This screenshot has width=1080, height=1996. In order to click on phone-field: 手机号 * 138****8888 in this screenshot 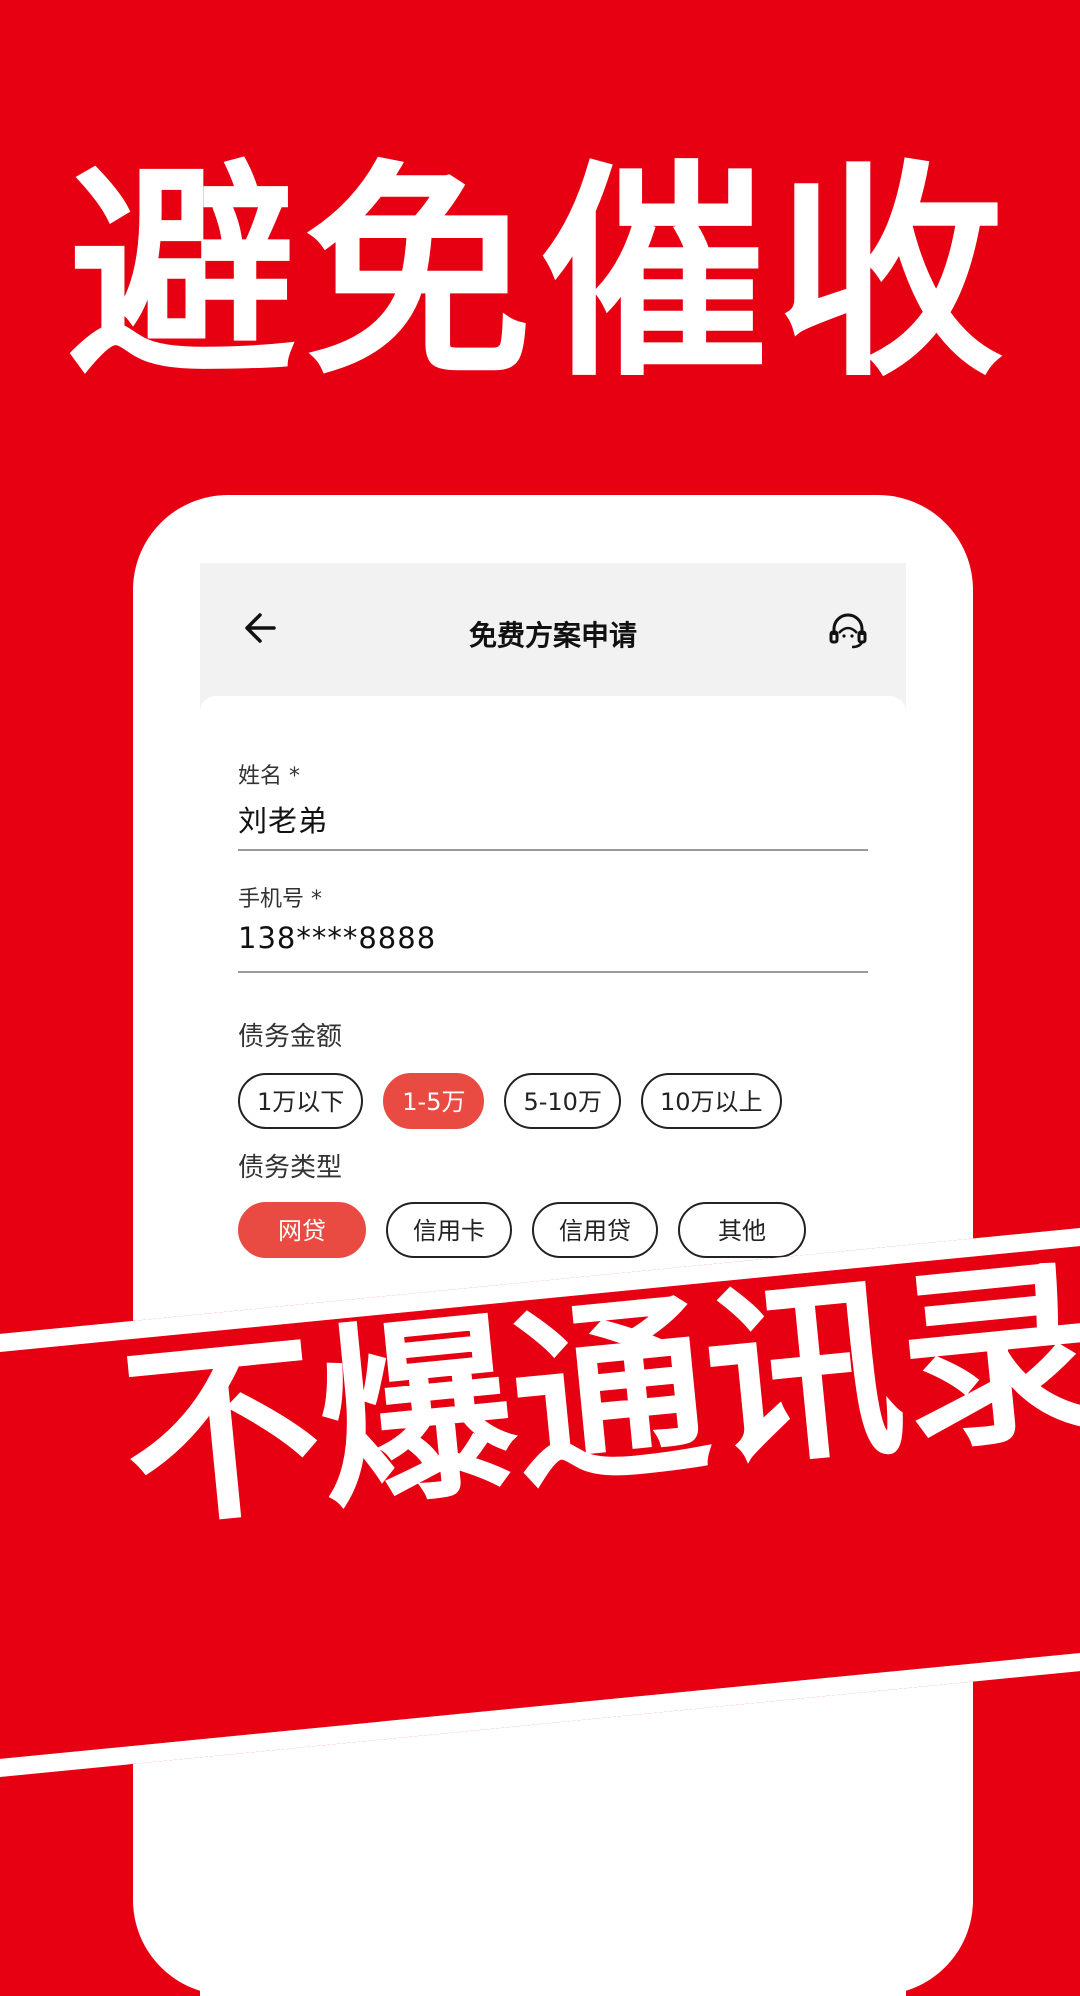, I will do `click(553, 927)`.